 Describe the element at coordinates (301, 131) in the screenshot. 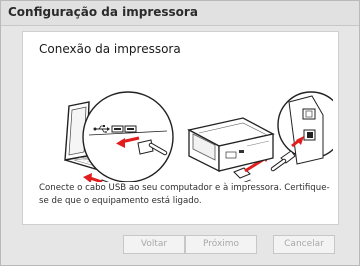

I see `printer-usb-port-zoom` at that location.